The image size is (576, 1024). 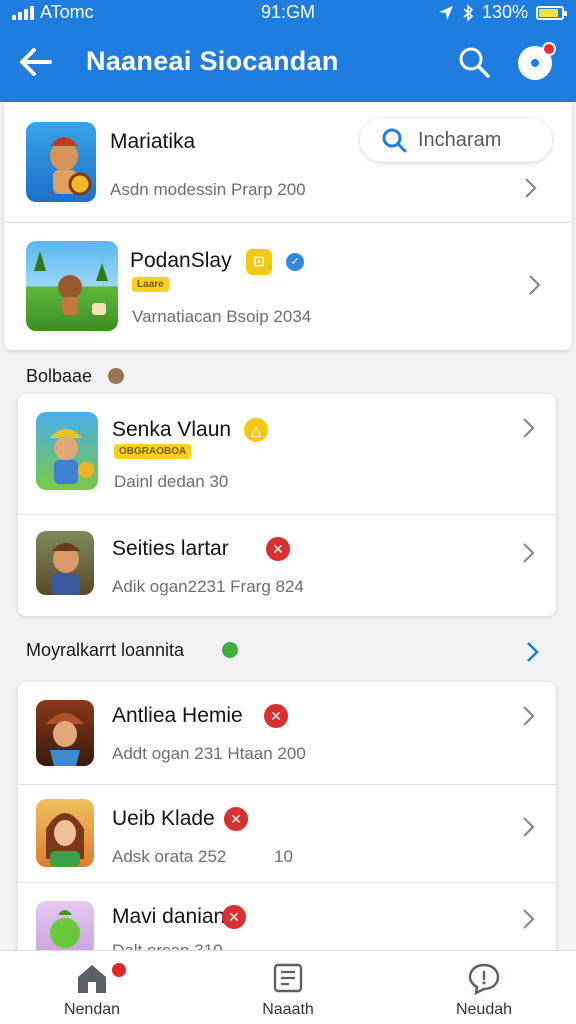 What do you see at coordinates (484, 1009) in the screenshot?
I see `tab-label: Neudah` at bounding box center [484, 1009].